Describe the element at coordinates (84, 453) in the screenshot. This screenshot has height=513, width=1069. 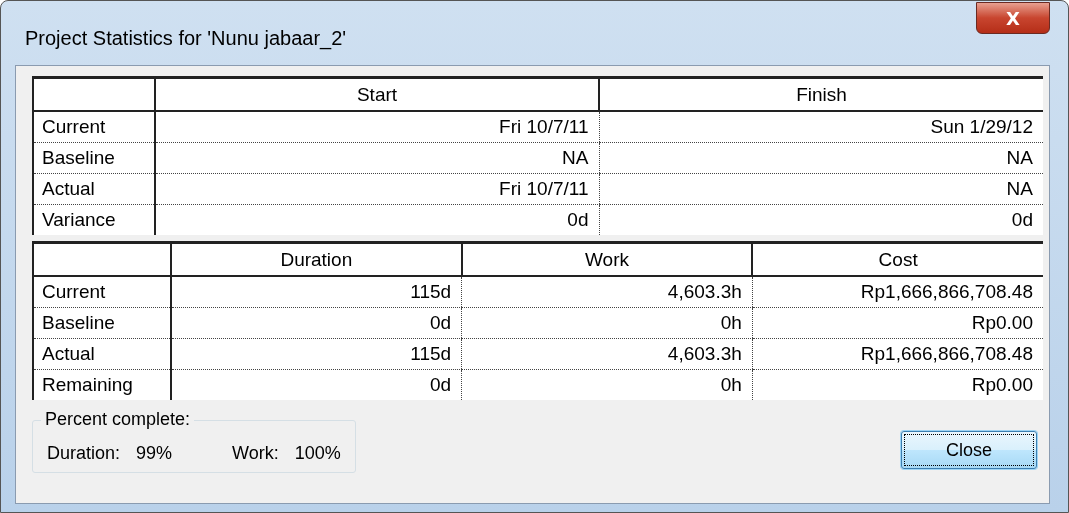
I see `stat-label: Duration:` at that location.